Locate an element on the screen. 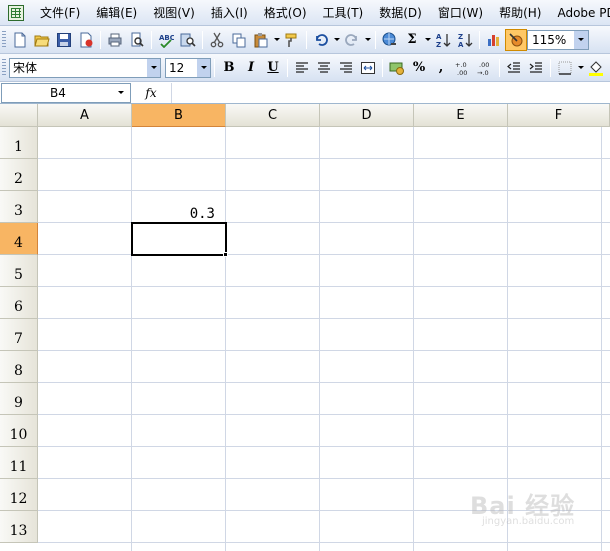  column-header-a: A is located at coordinates (85, 115).